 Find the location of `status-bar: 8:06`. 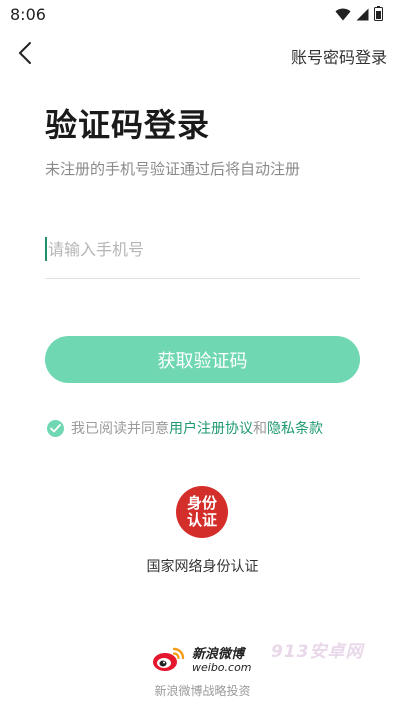

status-bar: 8:06 is located at coordinates (202, 15).